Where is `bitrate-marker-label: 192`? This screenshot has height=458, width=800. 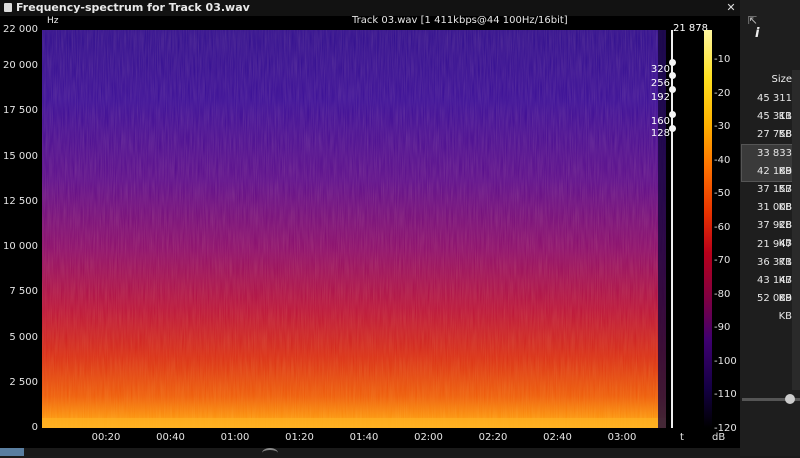 bitrate-marker-label: 192 is located at coordinates (660, 97).